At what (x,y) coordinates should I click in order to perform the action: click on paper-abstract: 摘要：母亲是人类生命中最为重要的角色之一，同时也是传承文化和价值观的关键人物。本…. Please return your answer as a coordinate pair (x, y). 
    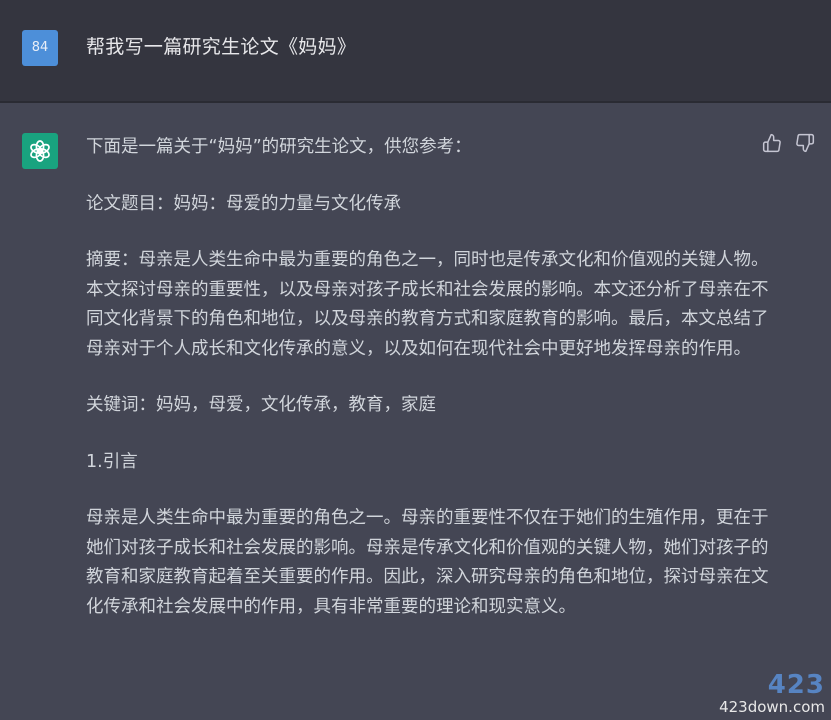
    Looking at the image, I should click on (427, 304).